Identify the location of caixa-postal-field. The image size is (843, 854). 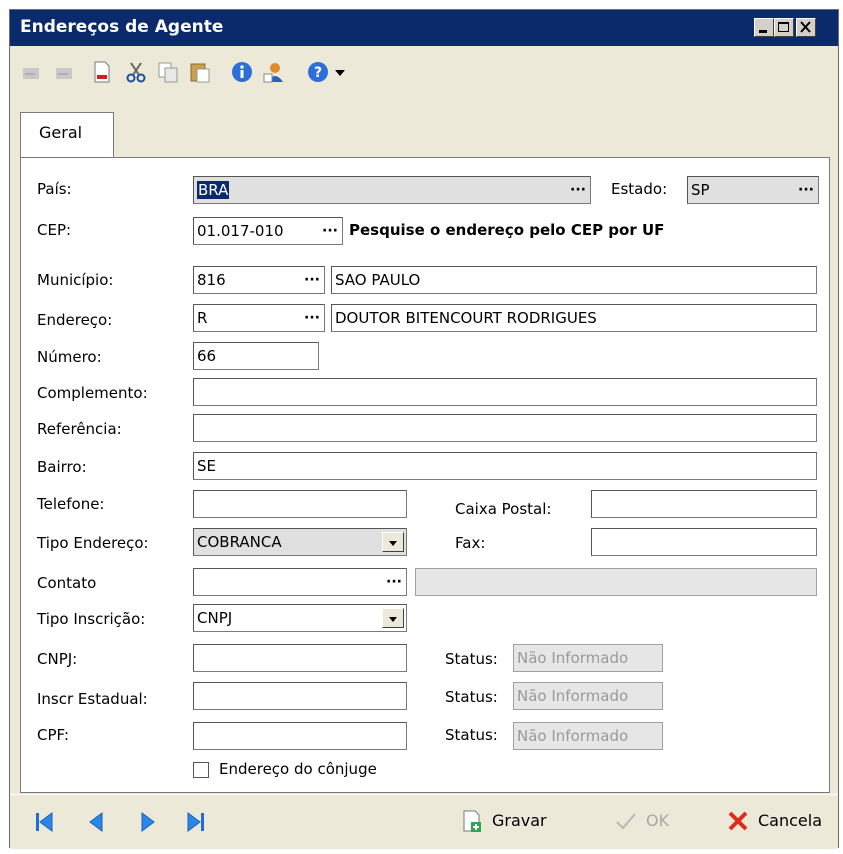
(704, 504).